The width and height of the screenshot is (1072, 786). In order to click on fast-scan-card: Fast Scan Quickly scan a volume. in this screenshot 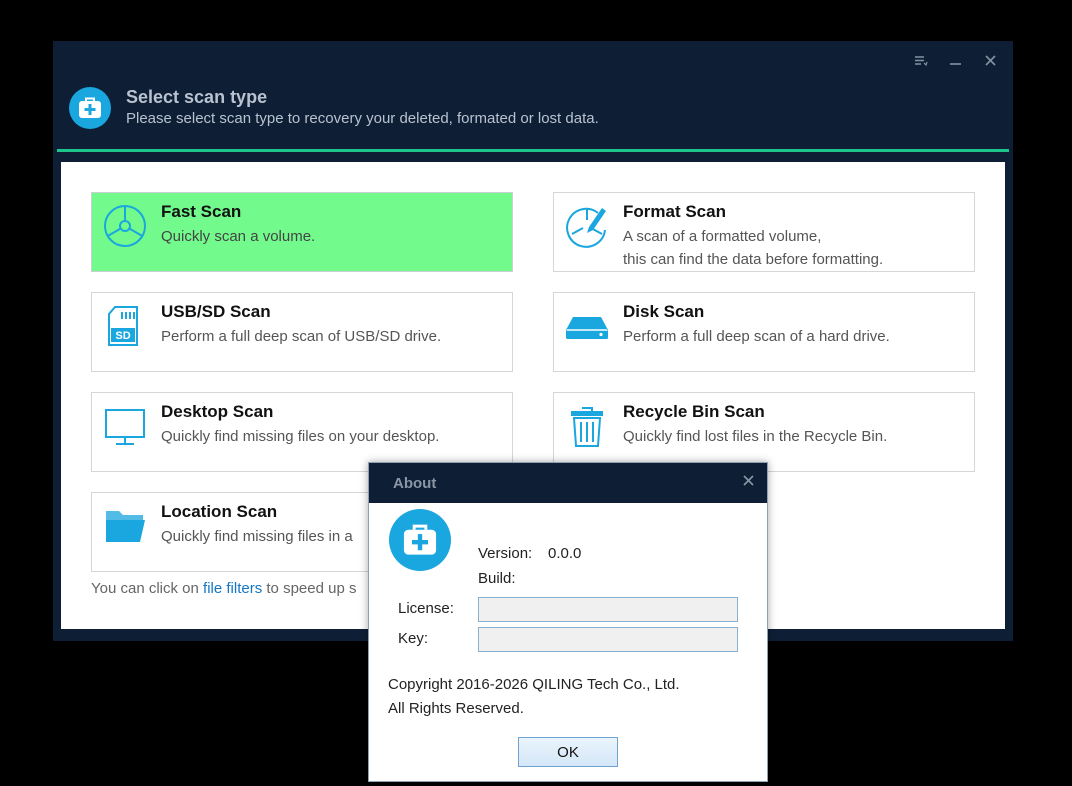, I will do `click(302, 232)`.